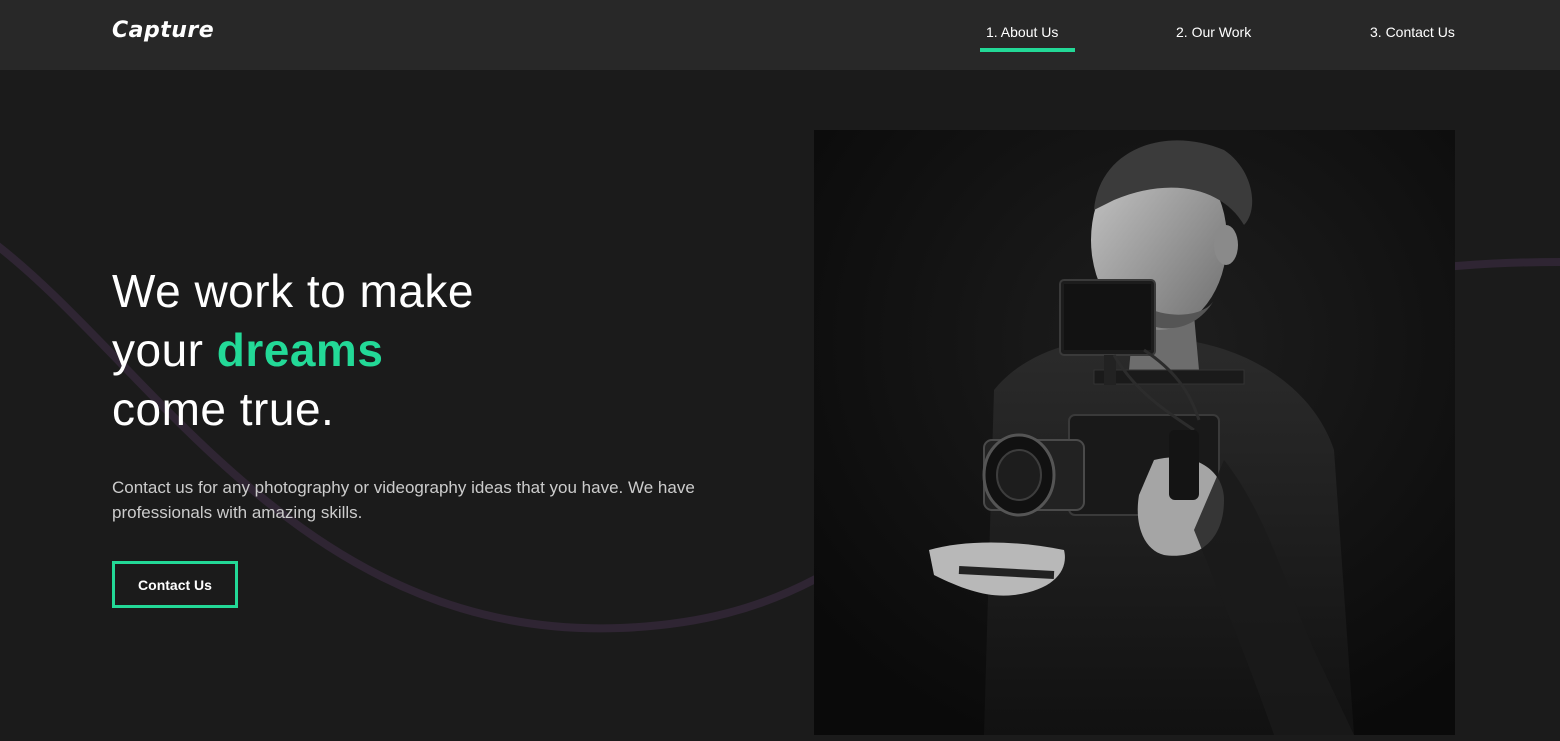 The width and height of the screenshot is (1560, 741). I want to click on hero-title: We work to make your dreams come true., so click(293, 350).